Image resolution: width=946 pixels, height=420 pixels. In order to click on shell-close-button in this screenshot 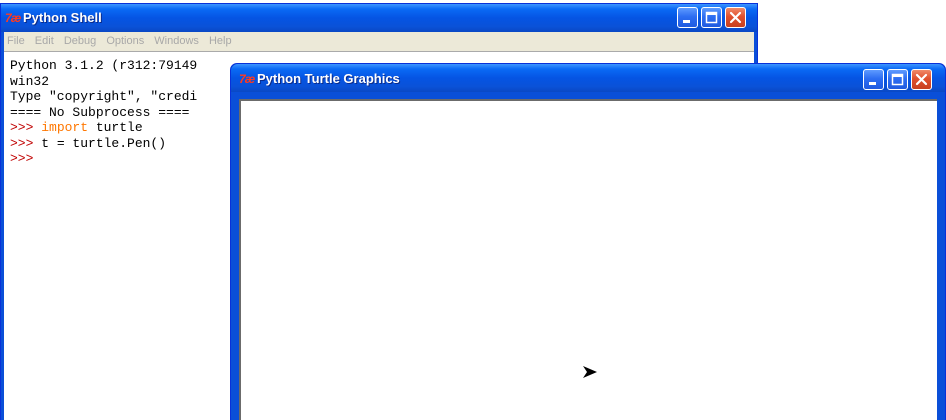, I will do `click(735, 17)`.